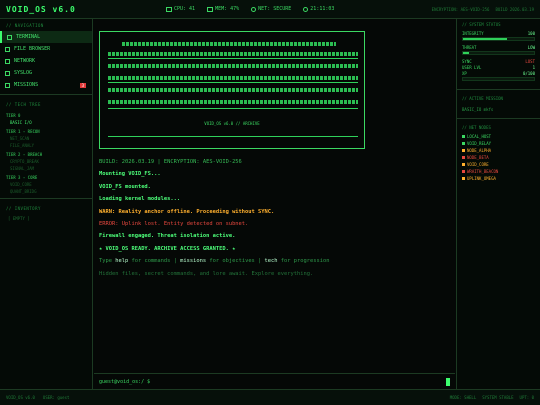  I want to click on node-label: UPLINK_OMEGA, so click(481, 178).